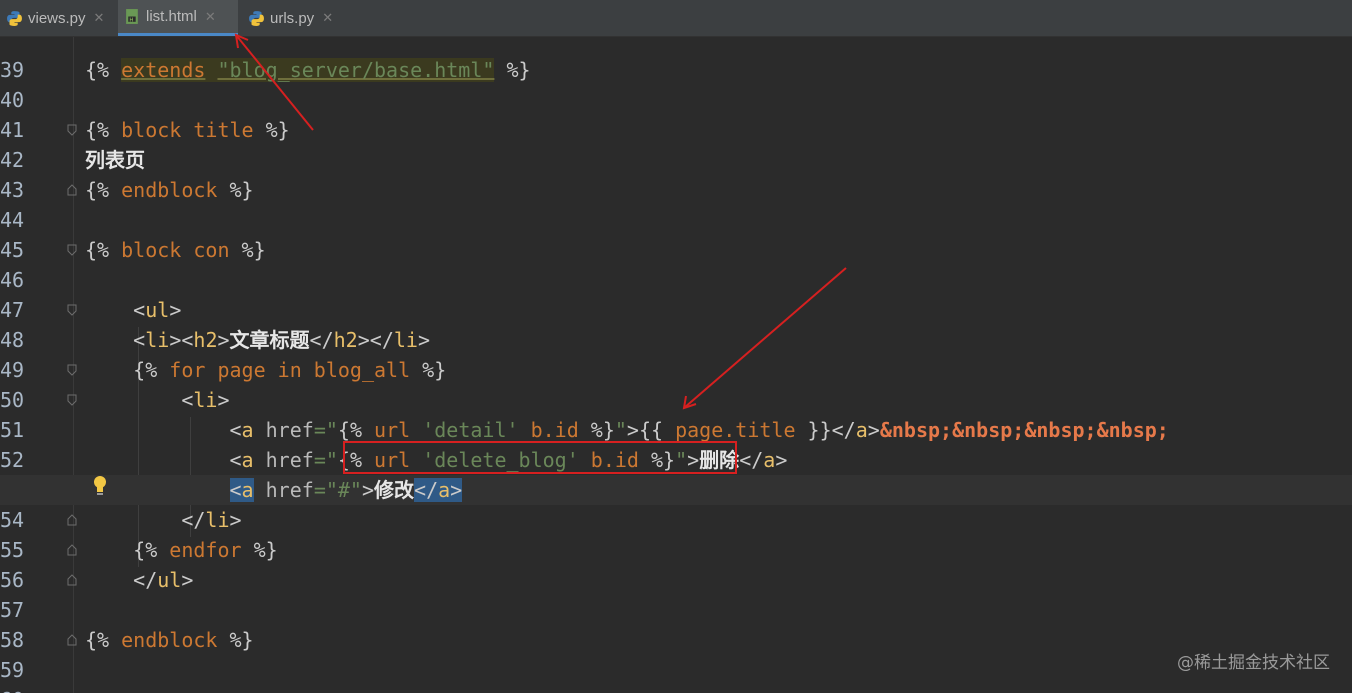 The height and width of the screenshot is (693, 1352). Describe the element at coordinates (676, 293) in the screenshot. I see `code-line: 47` at that location.